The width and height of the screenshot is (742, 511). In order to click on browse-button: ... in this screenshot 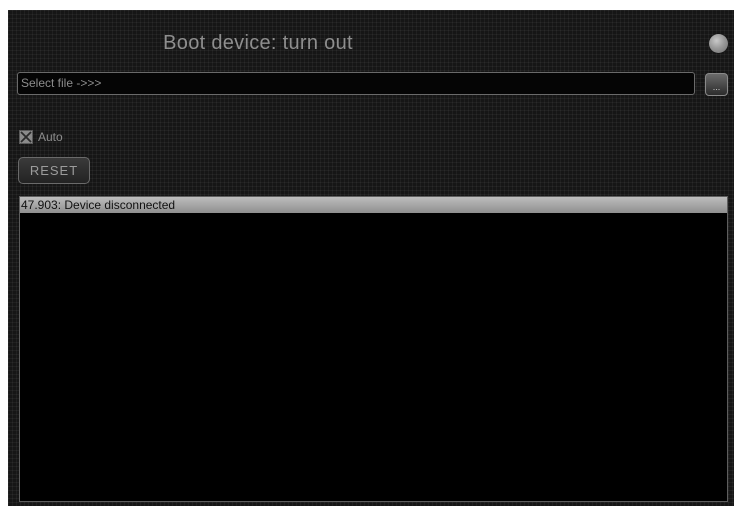, I will do `click(716, 84)`.